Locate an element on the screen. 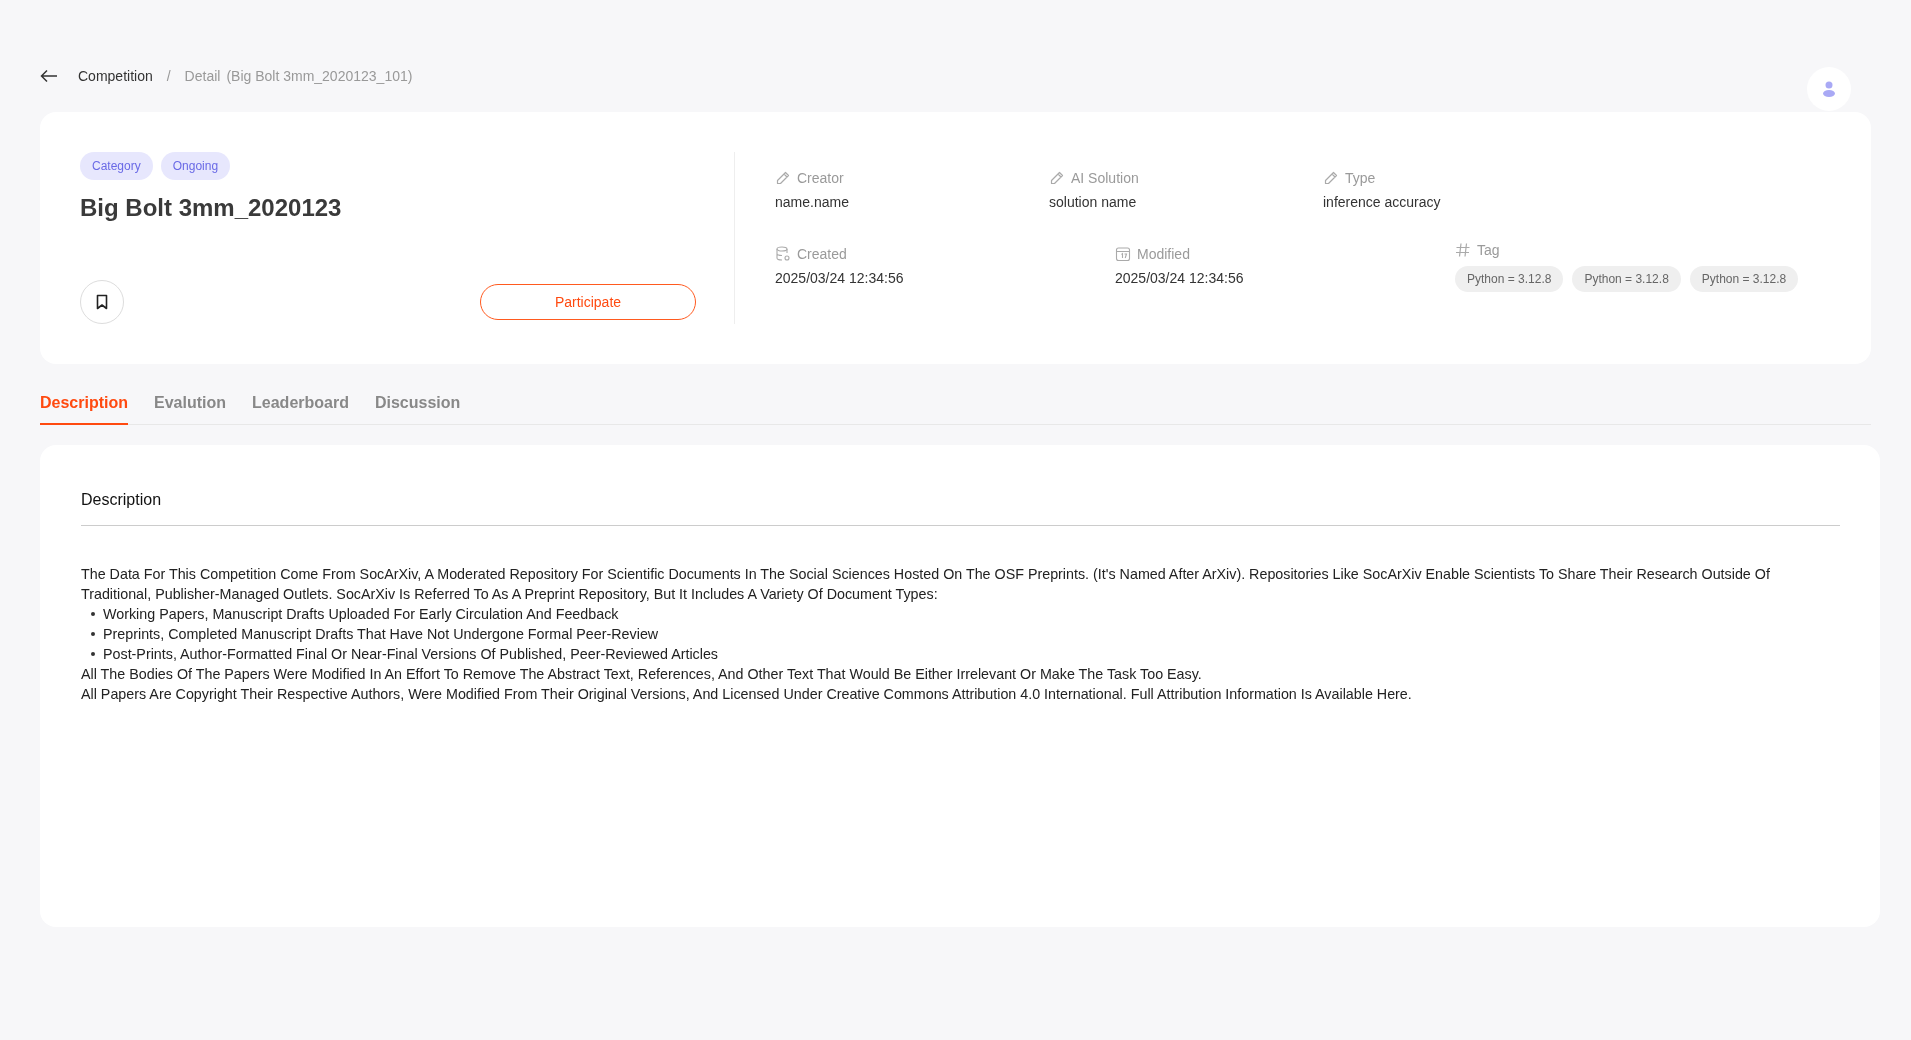  bookmark-button is located at coordinates (102, 302).